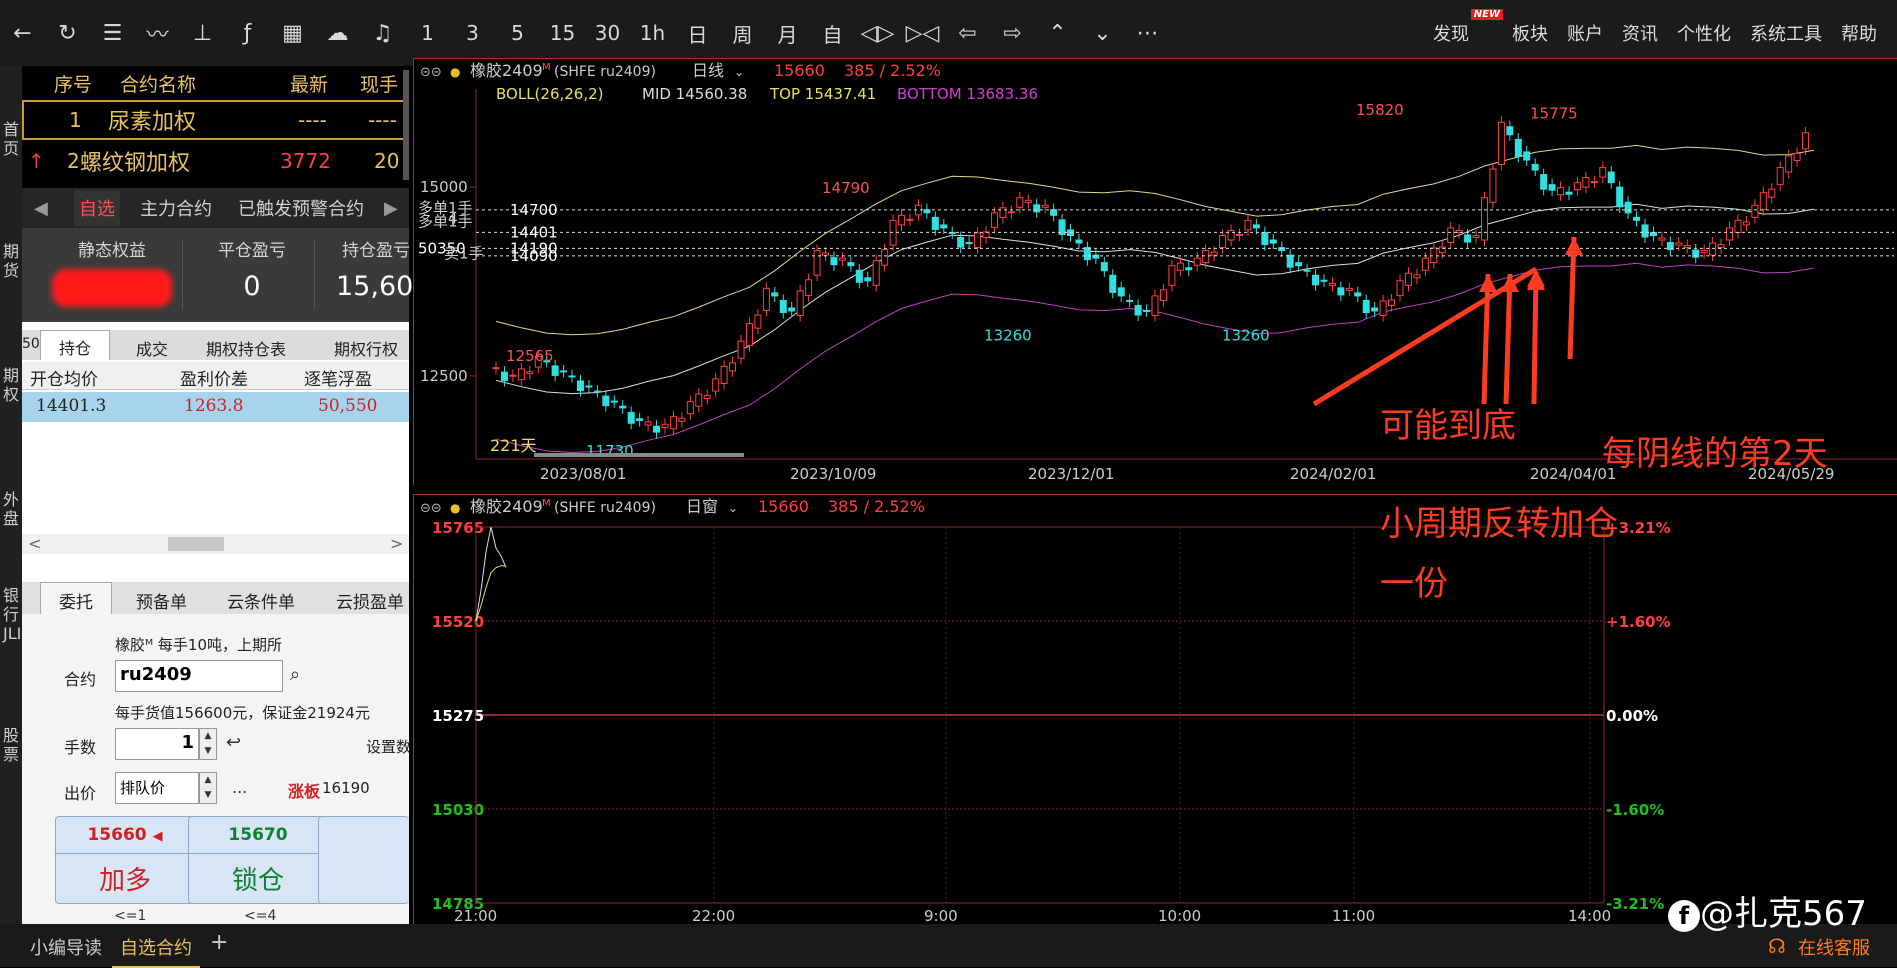 The image size is (1897, 968). Describe the element at coordinates (125, 860) in the screenshot. I see `buy-long-button: 15660 ◀ 加多` at that location.